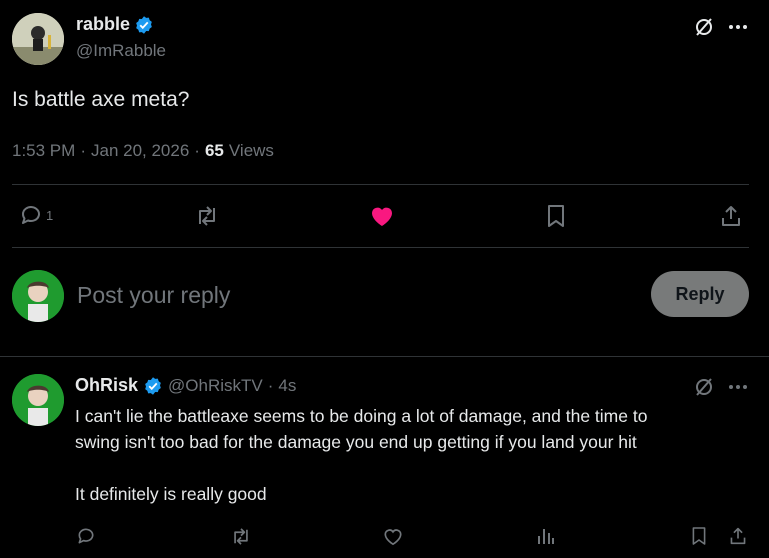  Describe the element at coordinates (357, 295) in the screenshot. I see `reply-input: Post your reply` at that location.